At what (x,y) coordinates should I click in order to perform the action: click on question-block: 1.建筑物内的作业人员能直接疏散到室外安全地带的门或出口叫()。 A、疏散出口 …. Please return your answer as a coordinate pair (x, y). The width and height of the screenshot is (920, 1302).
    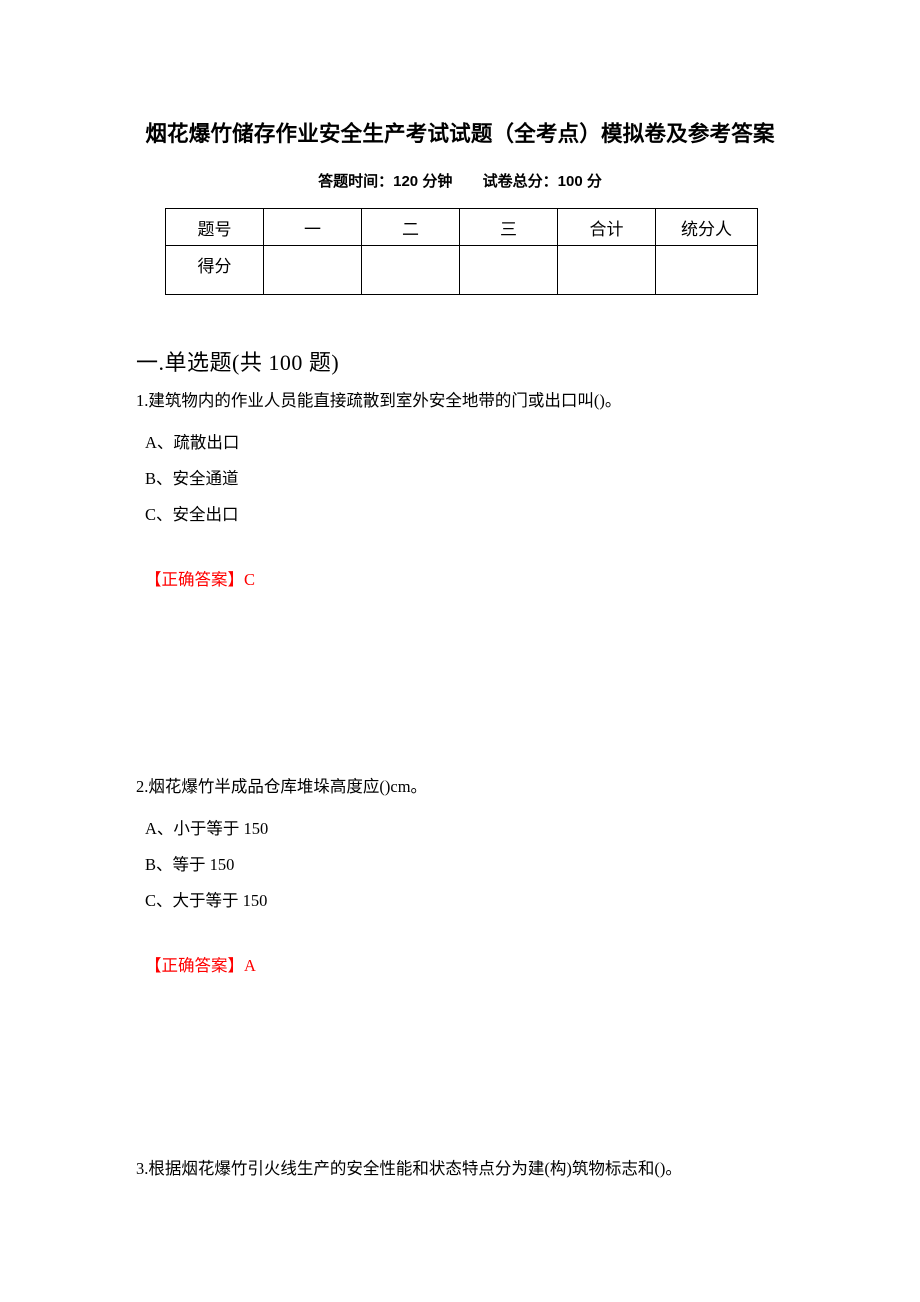
    Looking at the image, I should click on (486, 489).